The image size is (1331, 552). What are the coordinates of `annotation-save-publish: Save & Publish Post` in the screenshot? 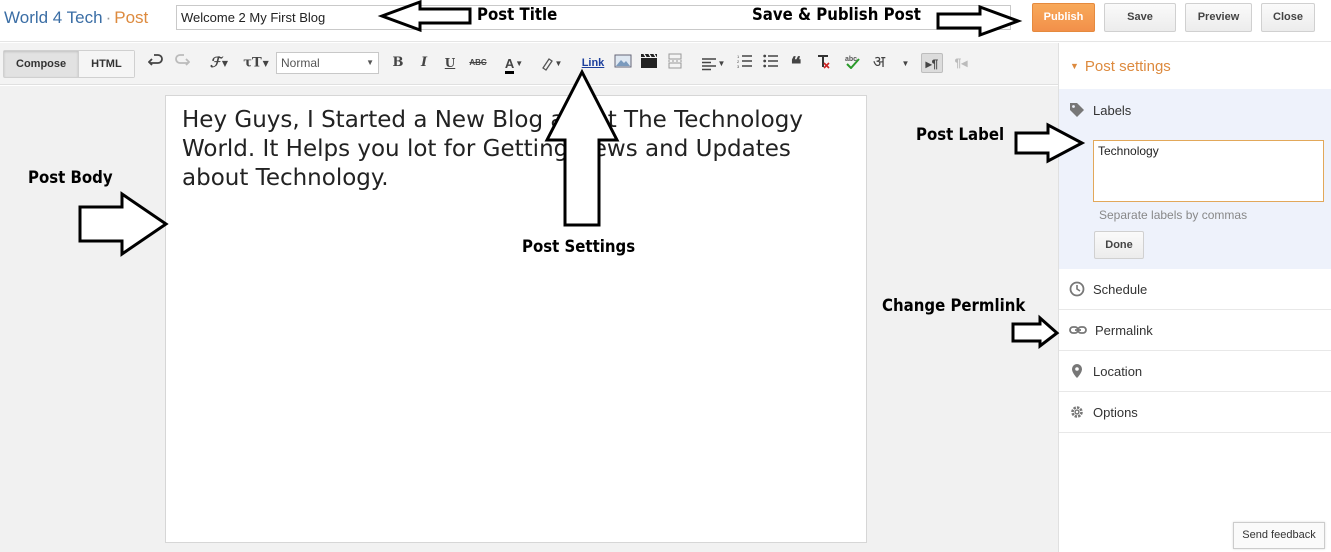 It's located at (836, 15).